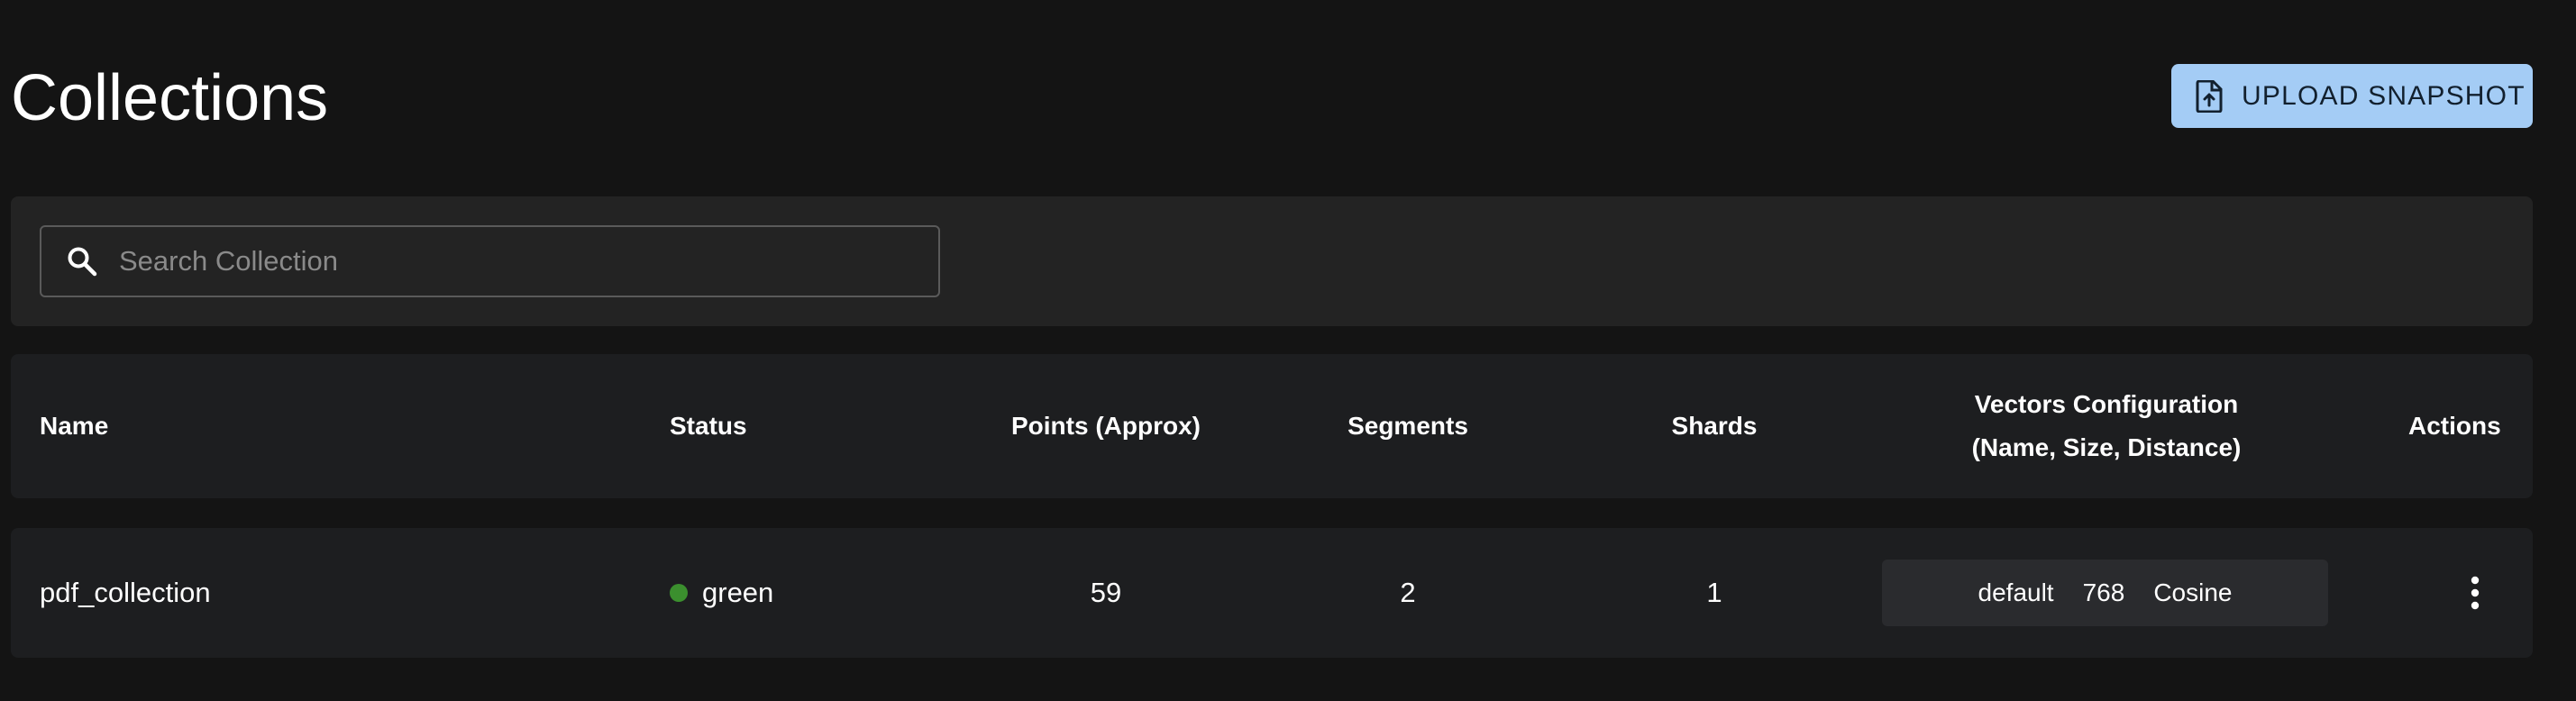  Describe the element at coordinates (1714, 592) in the screenshot. I see `shards-value: 1` at that location.